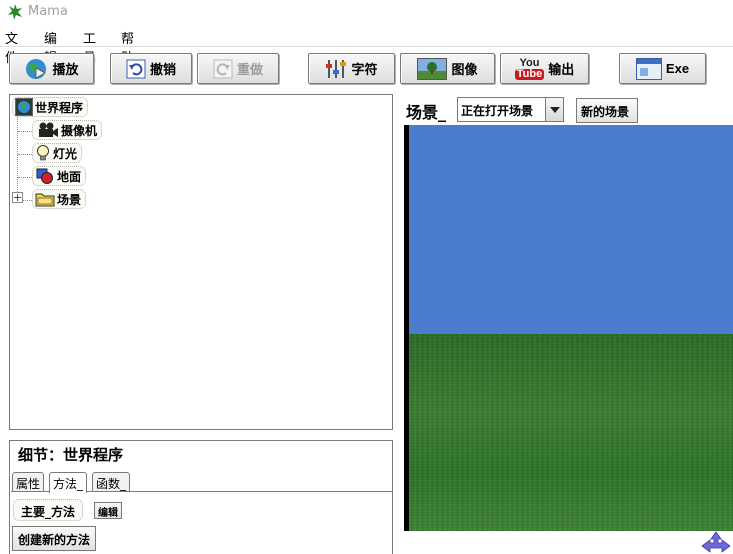 This screenshot has height=554, width=733. Describe the element at coordinates (45, 200) in the screenshot. I see `folder-icon` at that location.